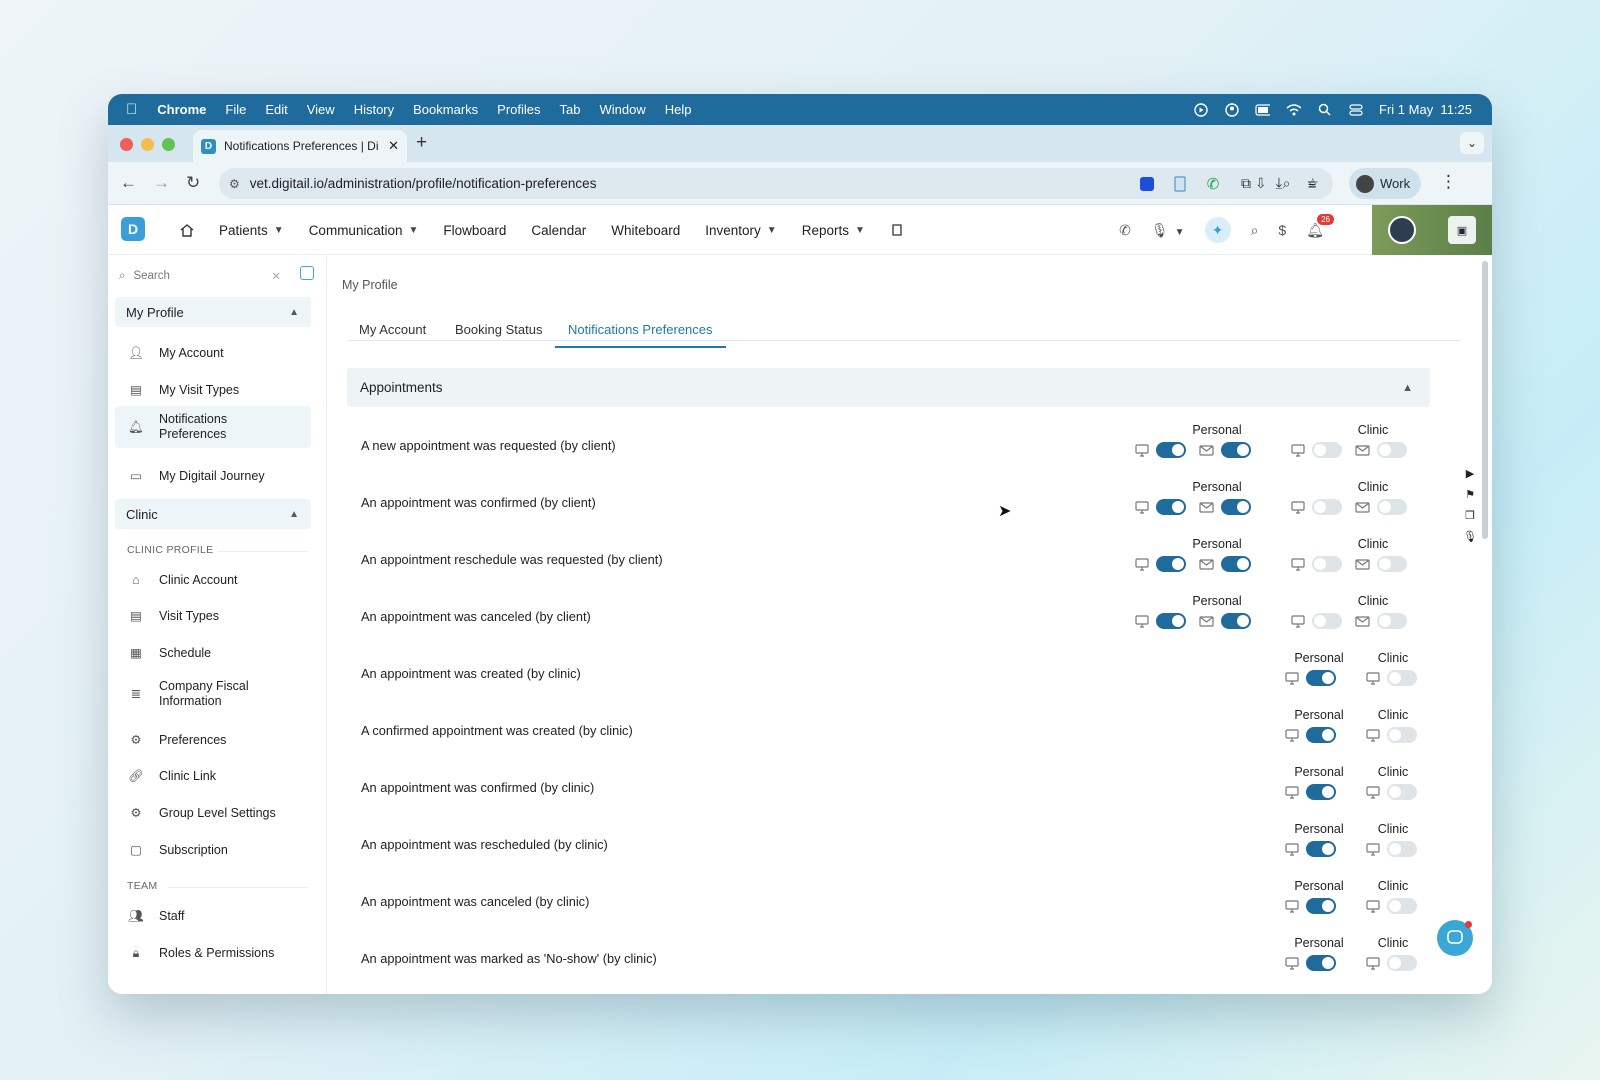 The width and height of the screenshot is (1600, 1080). Describe the element at coordinates (897, 230) in the screenshot. I see `history-icon` at that location.